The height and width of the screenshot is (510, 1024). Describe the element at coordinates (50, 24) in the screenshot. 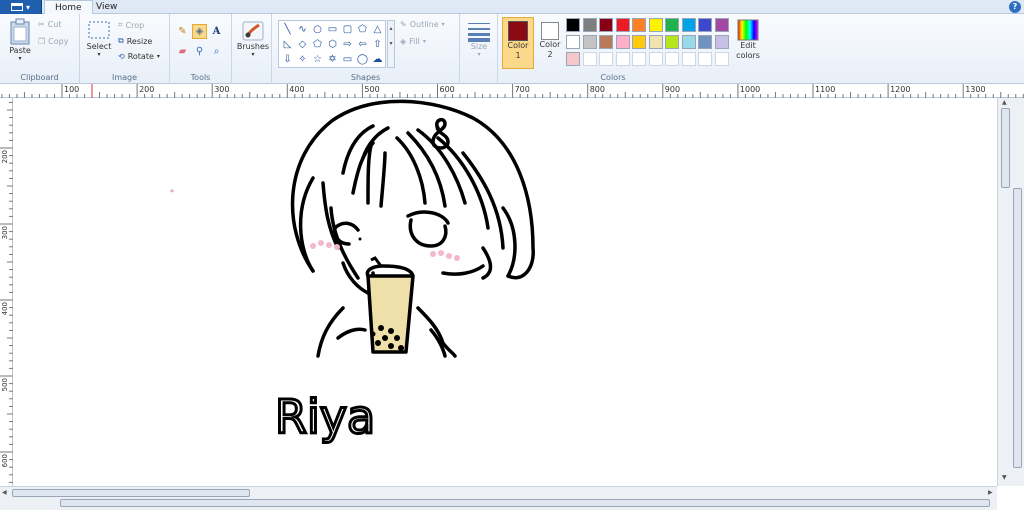

I see `cut-button: ✂ Cut` at that location.